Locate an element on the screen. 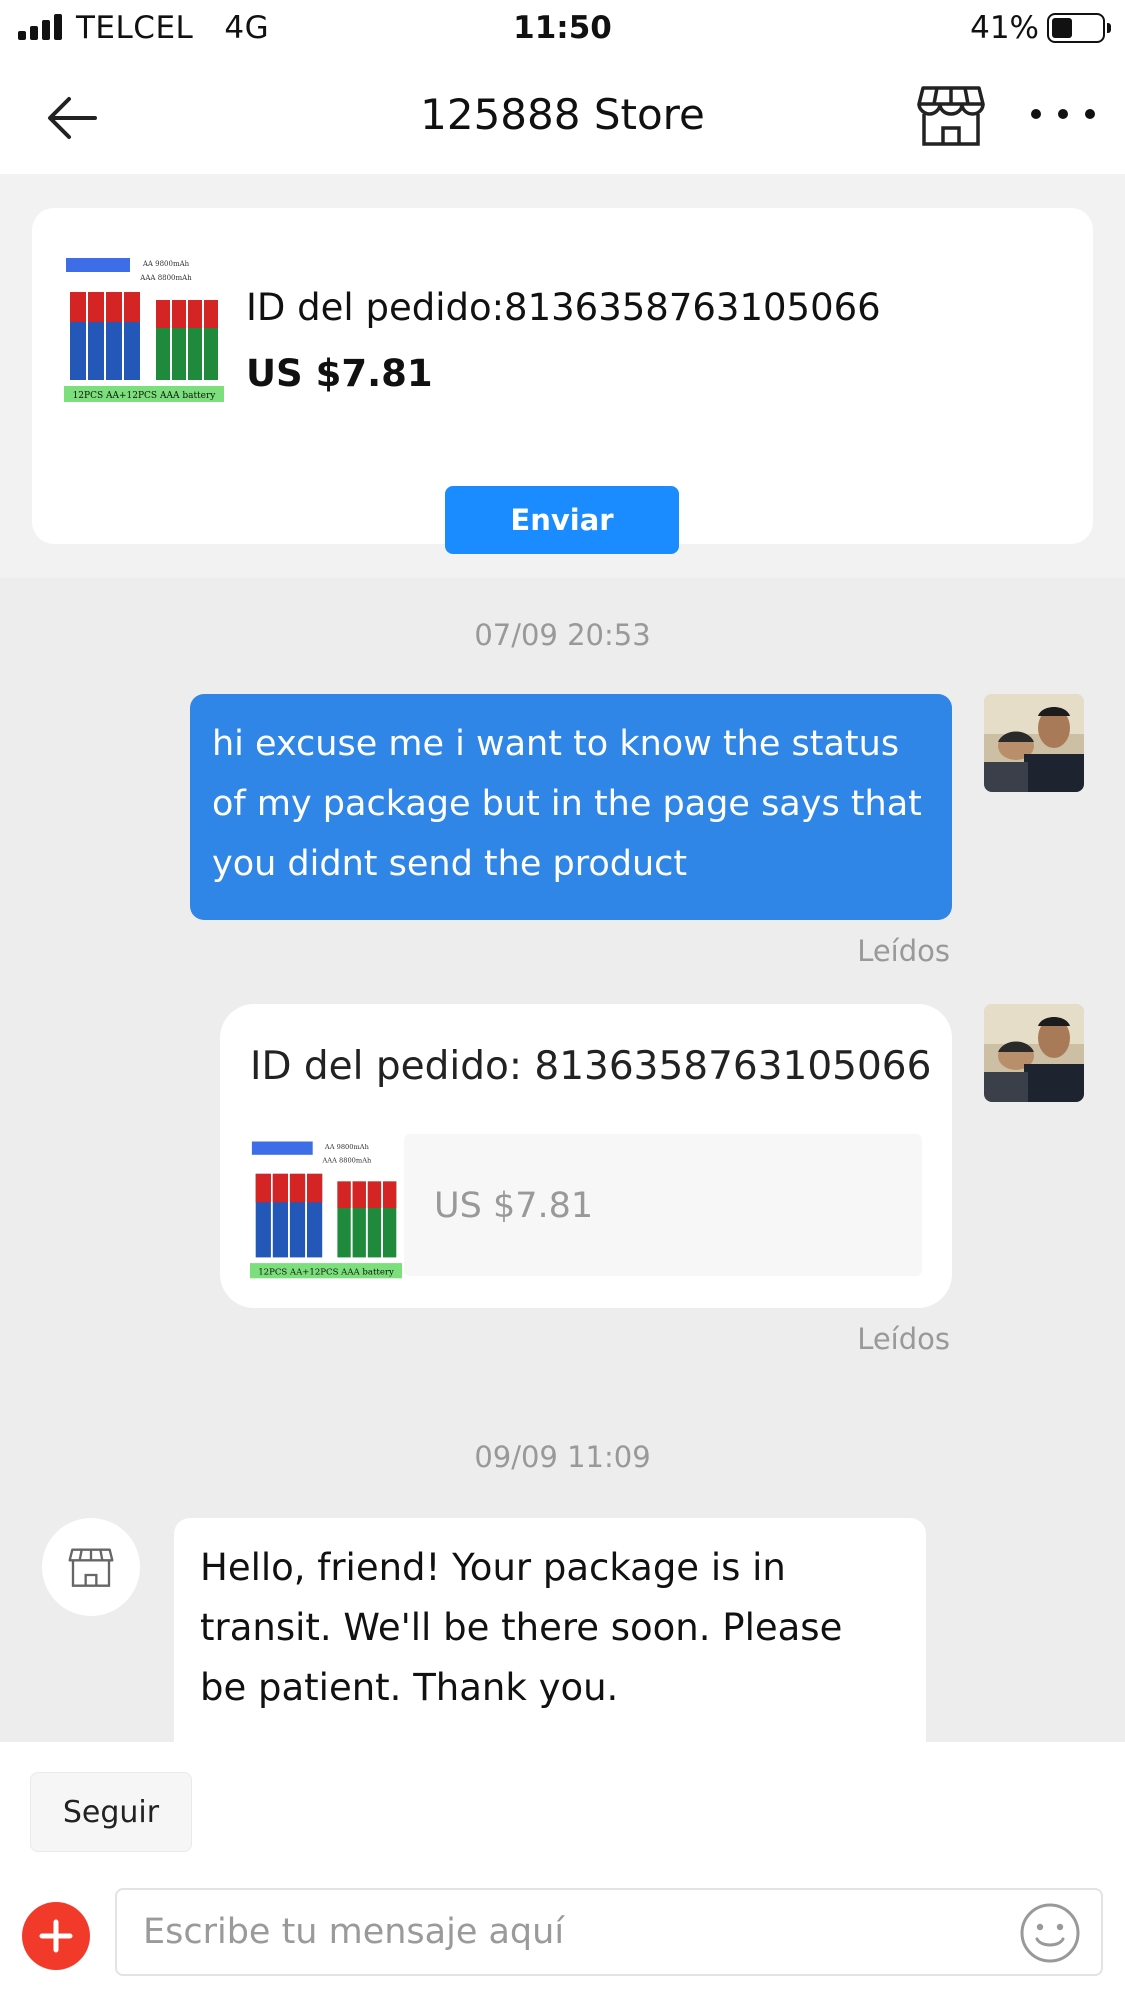  follow-button: Seguir is located at coordinates (111, 1812).